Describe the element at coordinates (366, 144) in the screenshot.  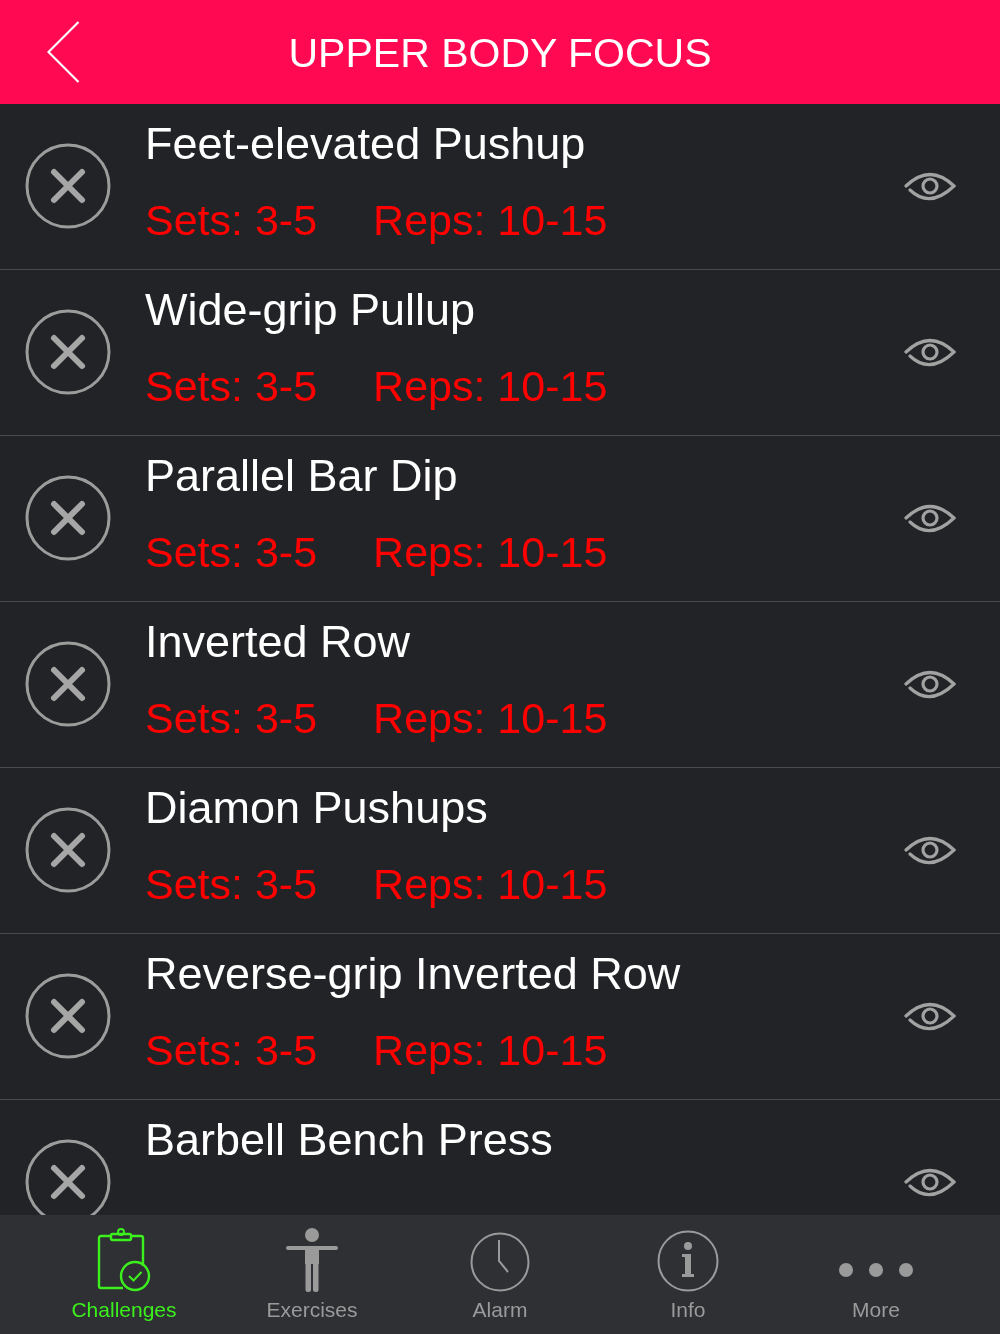
I see `exercise-name: Feet-elevated Pushup` at that location.